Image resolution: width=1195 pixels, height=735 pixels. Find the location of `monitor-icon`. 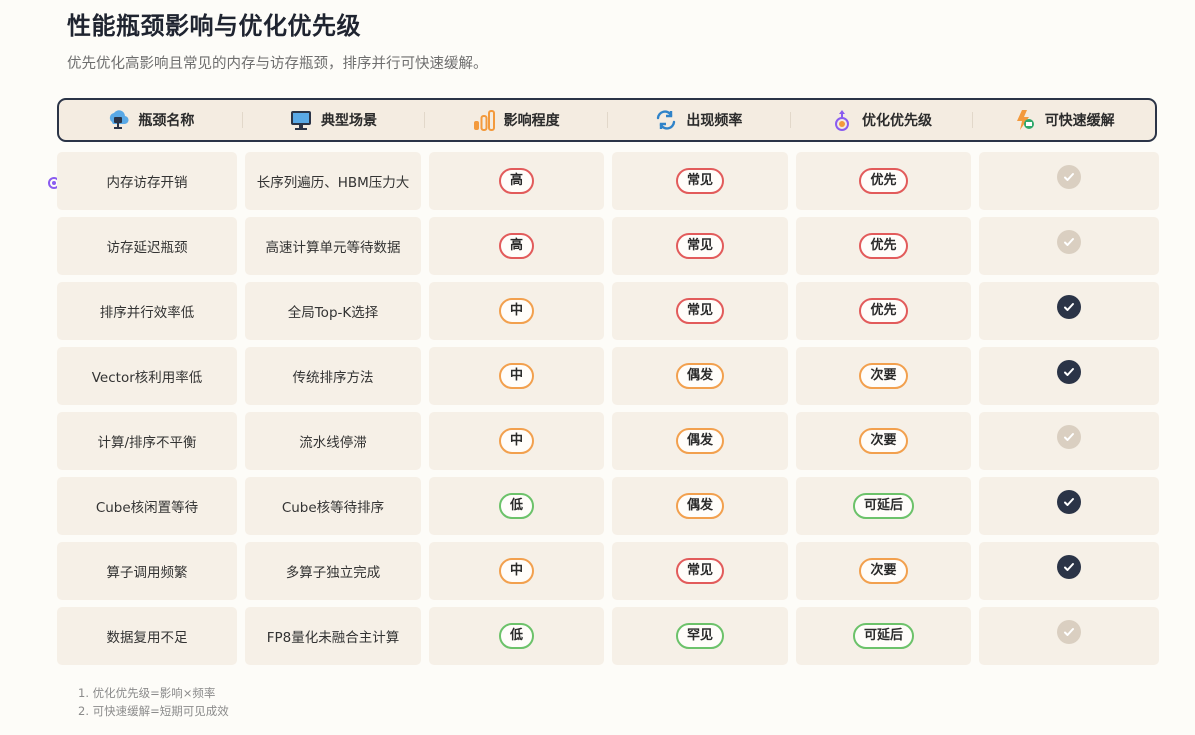

monitor-icon is located at coordinates (301, 120).